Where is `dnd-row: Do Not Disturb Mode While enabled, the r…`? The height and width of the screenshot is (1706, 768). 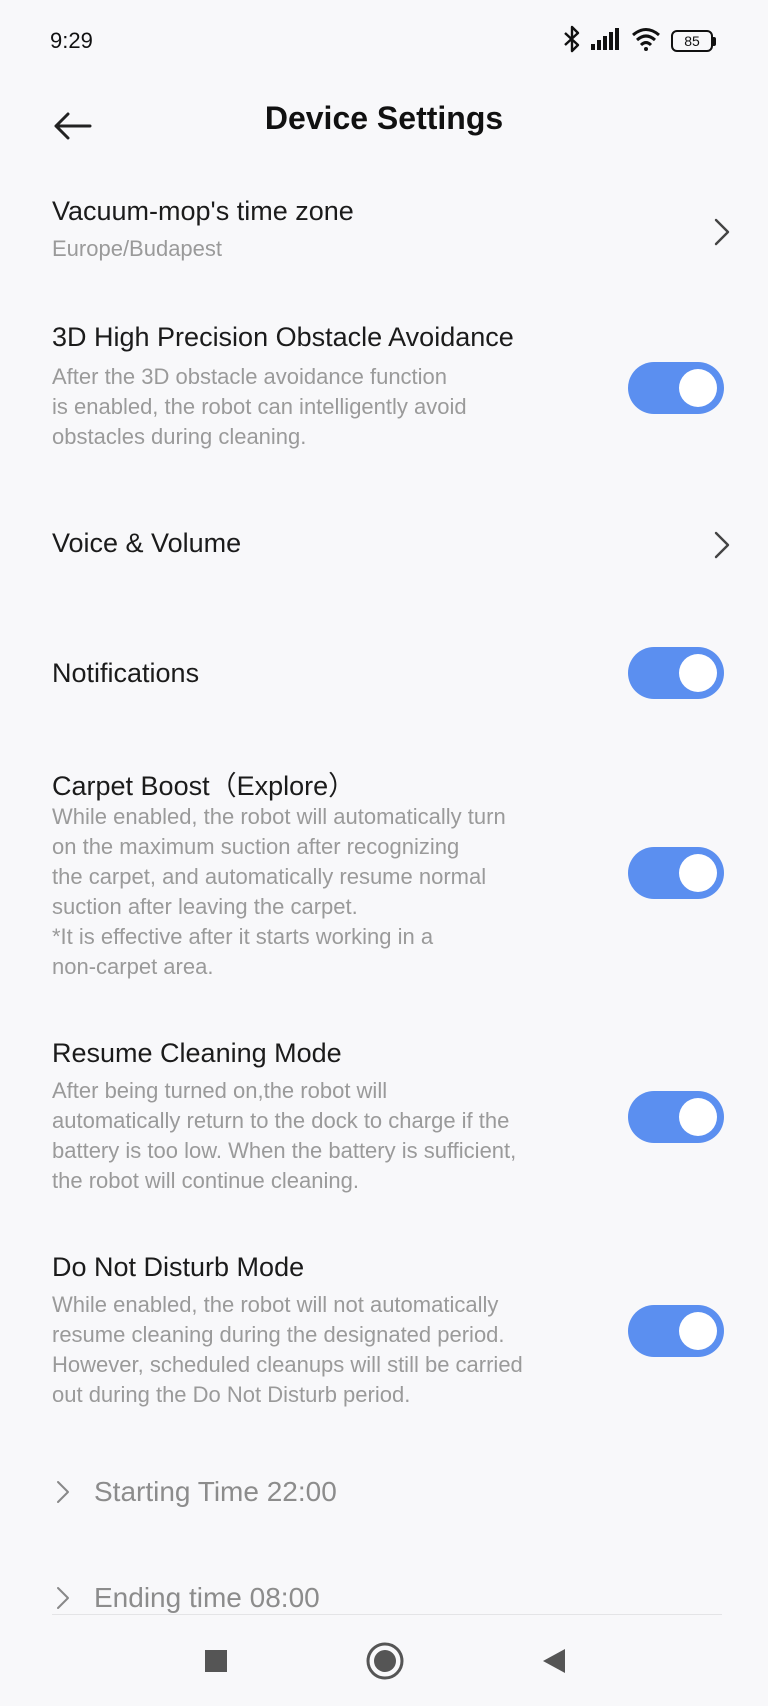
dnd-row: Do Not Disturb Mode While enabled, the r… is located at coordinates (384, 1328).